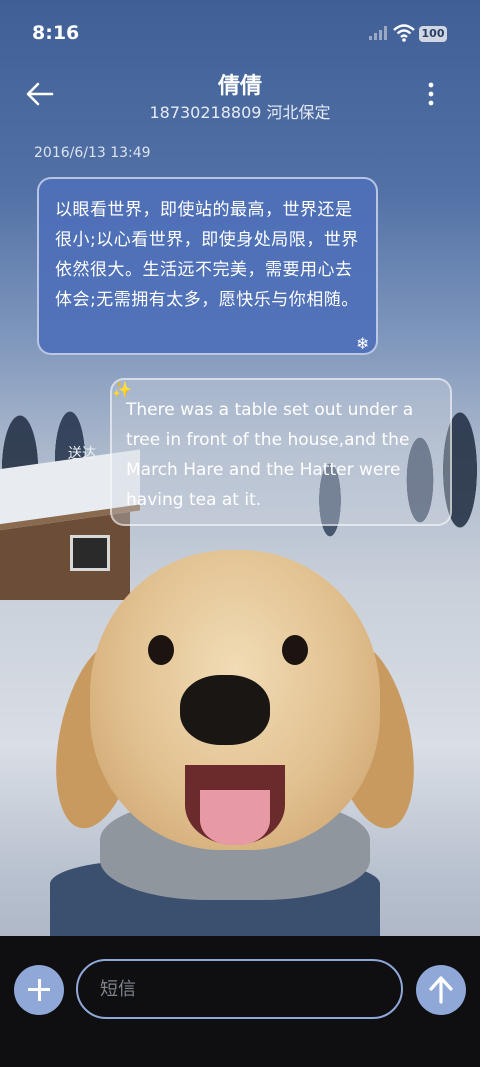  Describe the element at coordinates (378, 33) in the screenshot. I see `signal-icon` at that location.